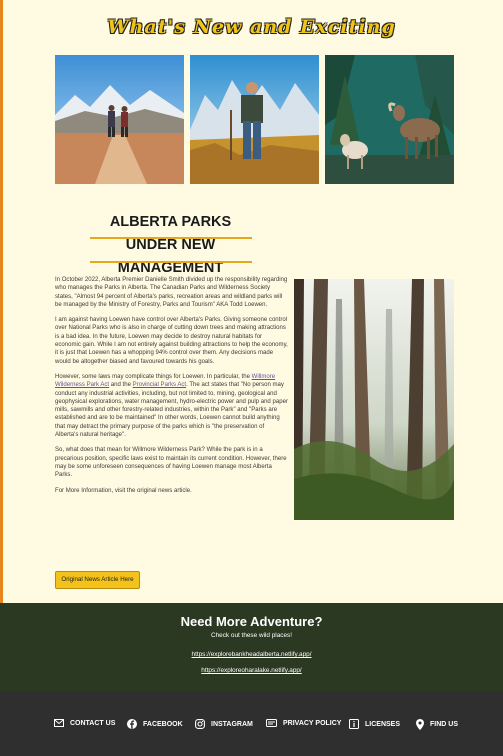 The image size is (503, 756). Describe the element at coordinates (59, 723) in the screenshot. I see `mail-icon` at that location.